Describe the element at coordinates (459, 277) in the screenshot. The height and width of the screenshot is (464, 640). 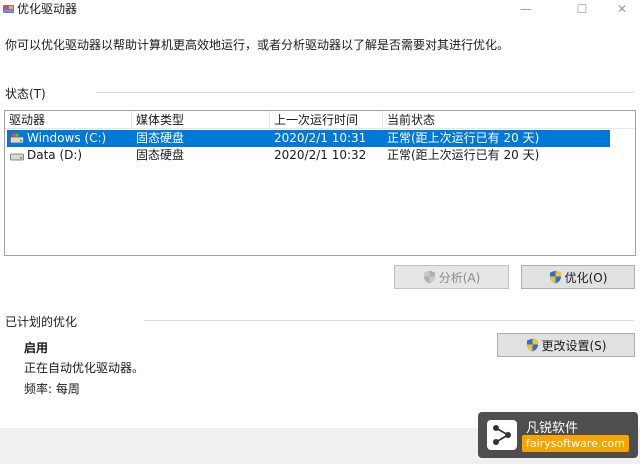
I see `analyze-button-label: 分析(A)` at that location.